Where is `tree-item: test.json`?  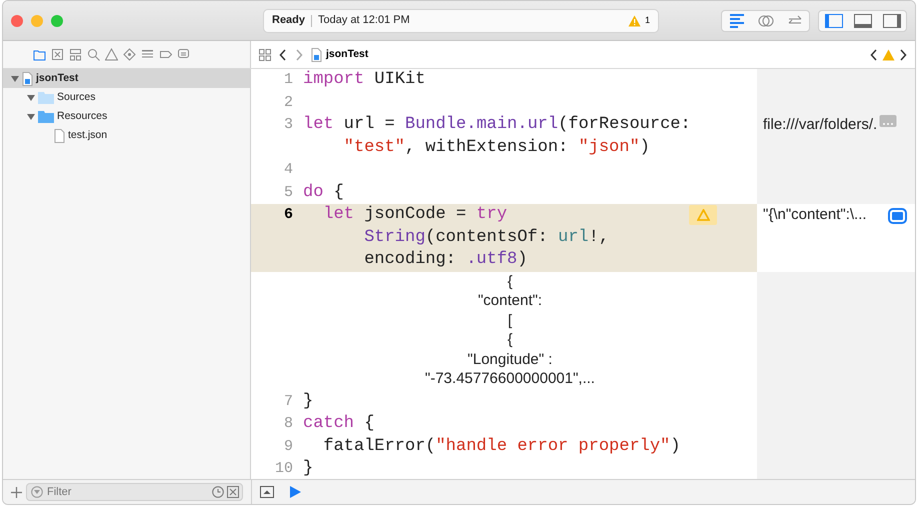 tree-item: test.json is located at coordinates (126, 135).